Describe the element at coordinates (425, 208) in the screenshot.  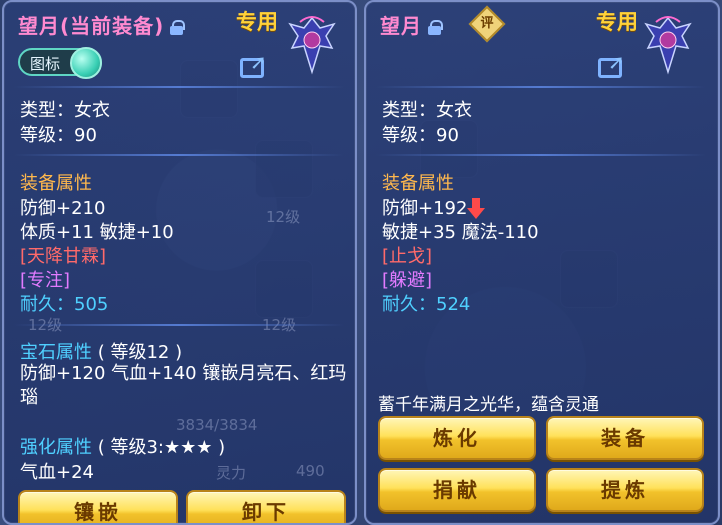
I see `attr-line: 防御+192` at that location.